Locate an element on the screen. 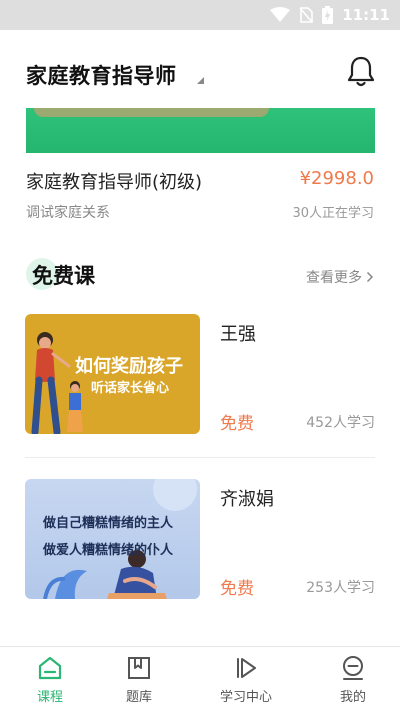 The width and height of the screenshot is (400, 711). clock: 11:11 is located at coordinates (366, 15).